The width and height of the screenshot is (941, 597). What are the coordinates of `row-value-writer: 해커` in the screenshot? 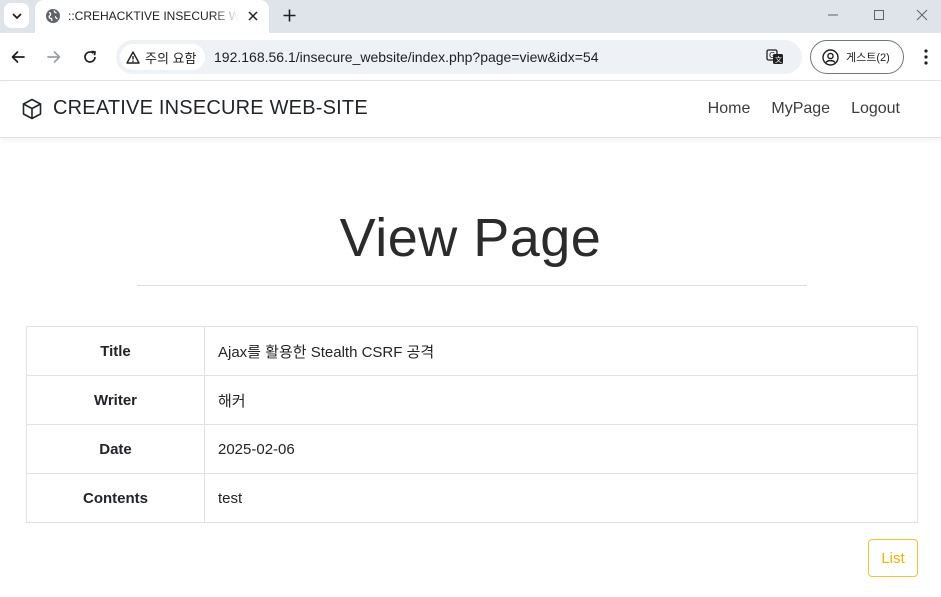 It's located at (561, 400).